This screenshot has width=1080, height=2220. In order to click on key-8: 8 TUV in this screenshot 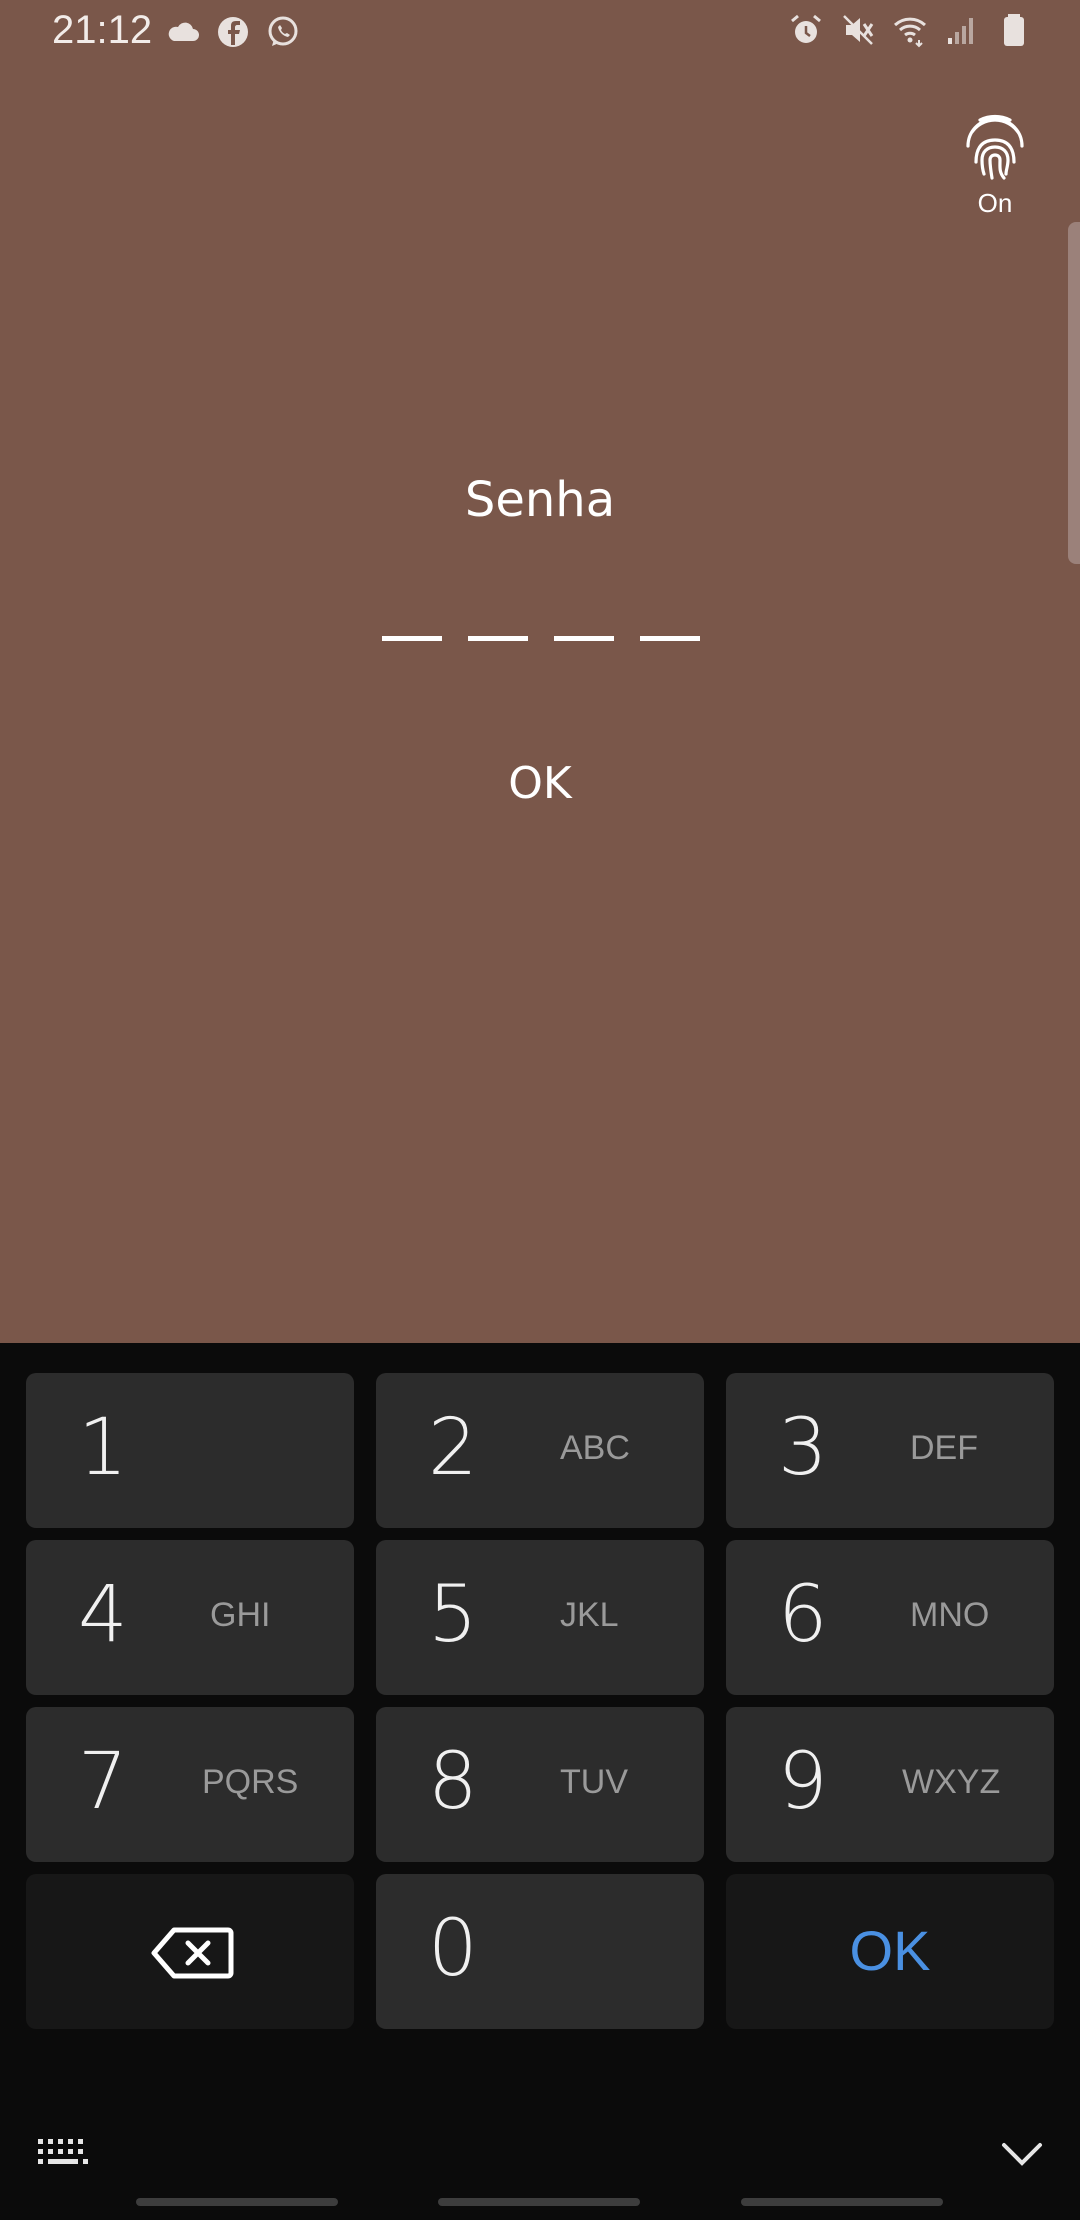, I will do `click(540, 1784)`.